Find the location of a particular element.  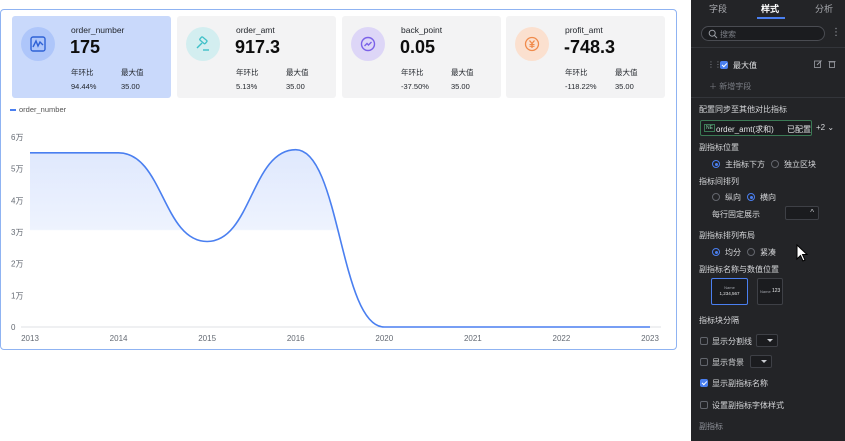

search-icon is located at coordinates (713, 34).